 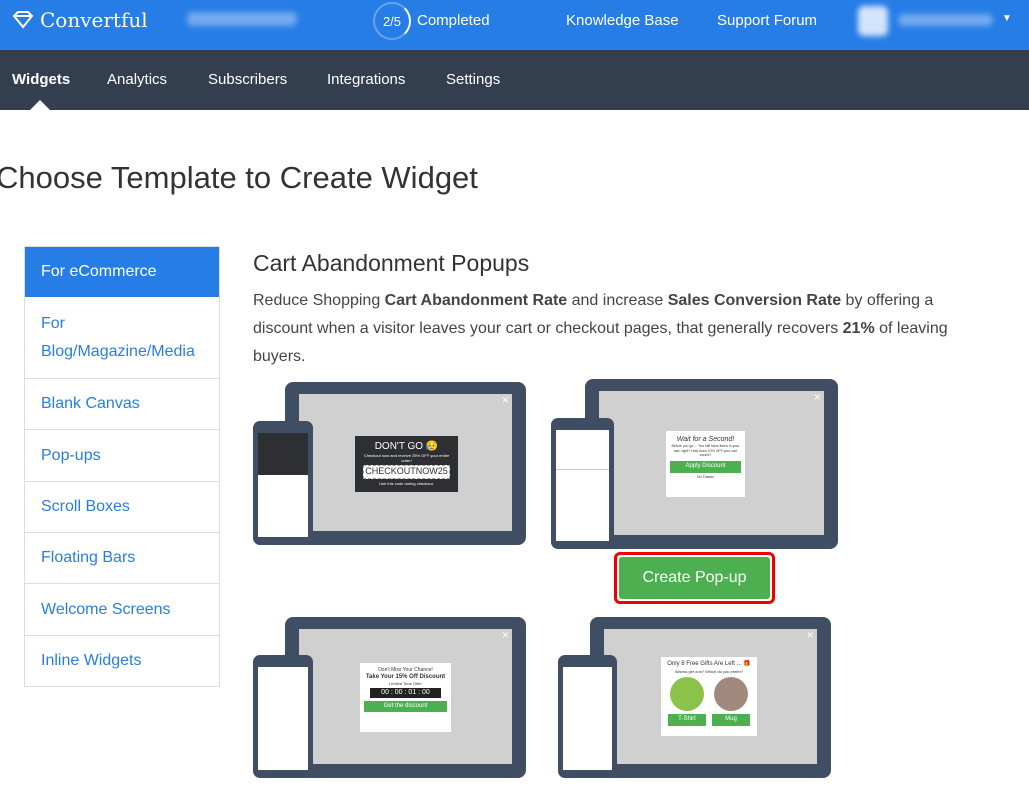 What do you see at coordinates (247, 79) in the screenshot?
I see `tab-subscribers: Subscribers` at bounding box center [247, 79].